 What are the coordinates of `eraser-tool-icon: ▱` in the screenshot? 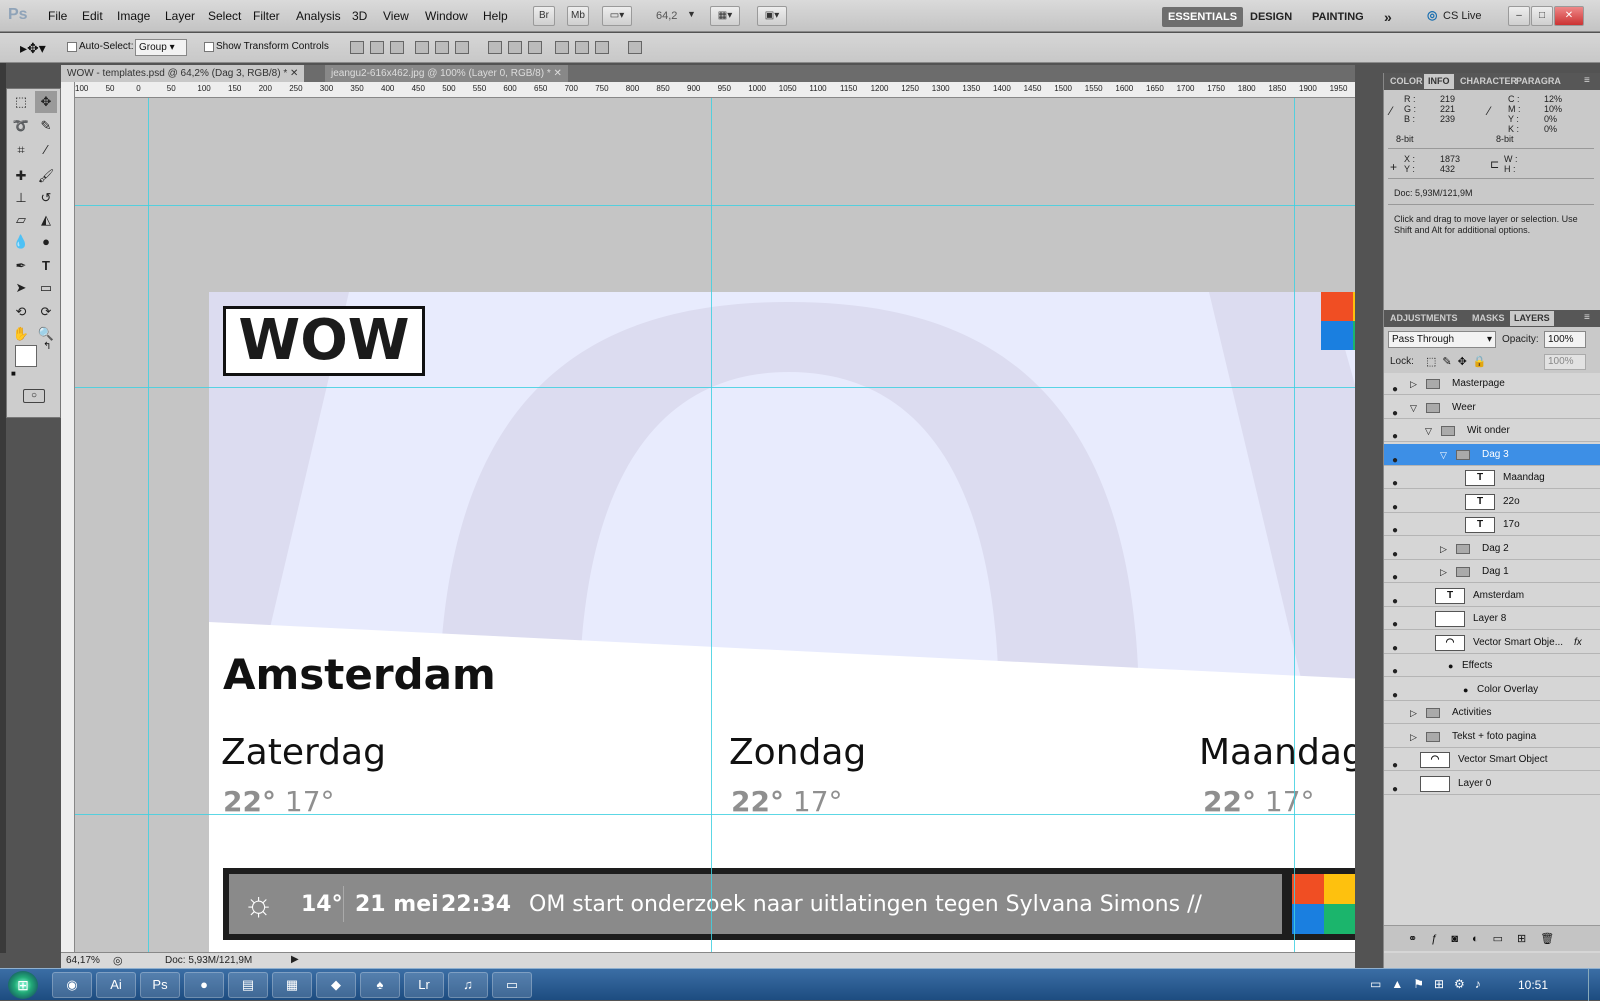 It's located at (21, 220).